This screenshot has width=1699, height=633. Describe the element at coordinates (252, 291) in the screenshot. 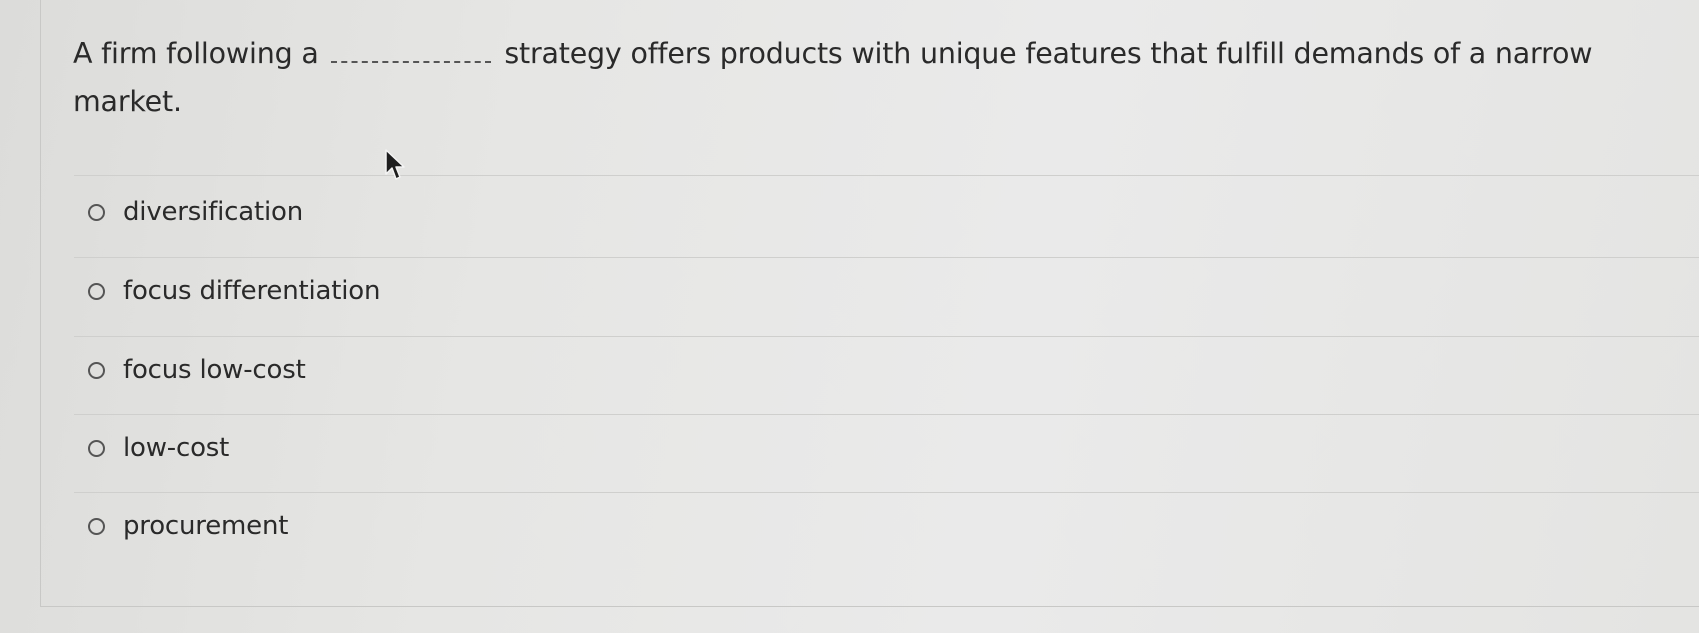

I see `option-label: focus differentiation` at that location.